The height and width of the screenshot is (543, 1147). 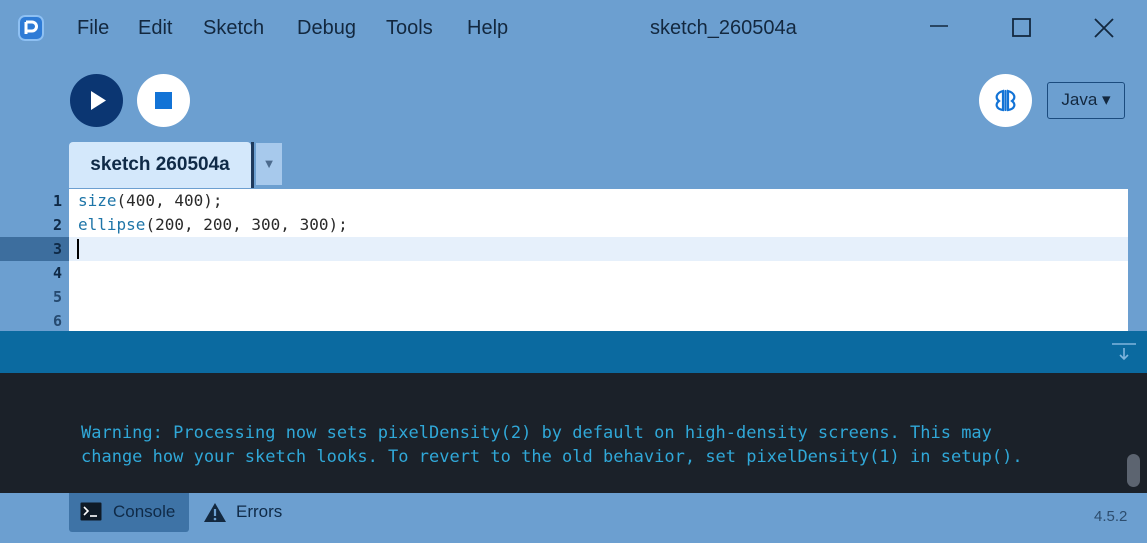 What do you see at coordinates (57, 273) in the screenshot?
I see `line-number: 4` at bounding box center [57, 273].